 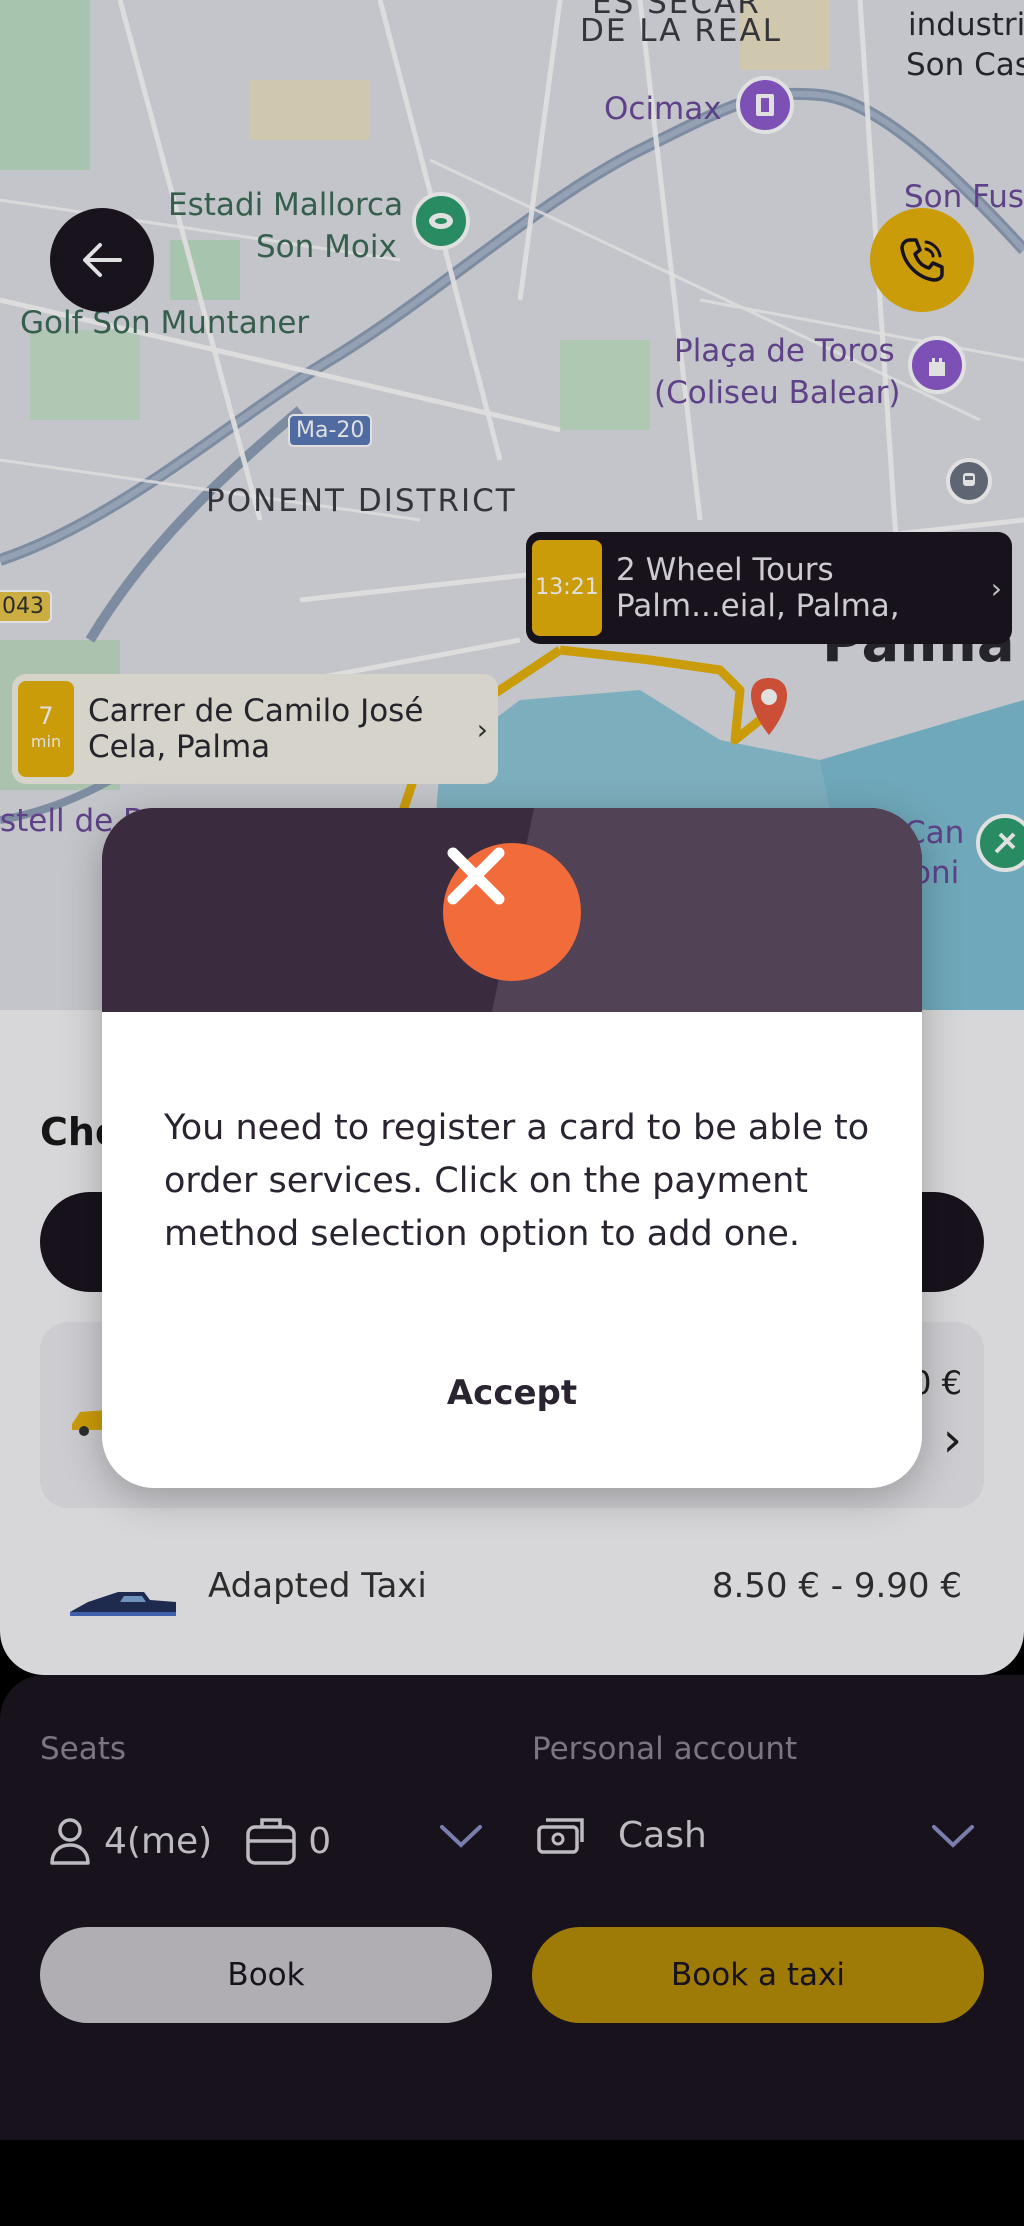 I want to click on dialog-header, so click(x=512, y=910).